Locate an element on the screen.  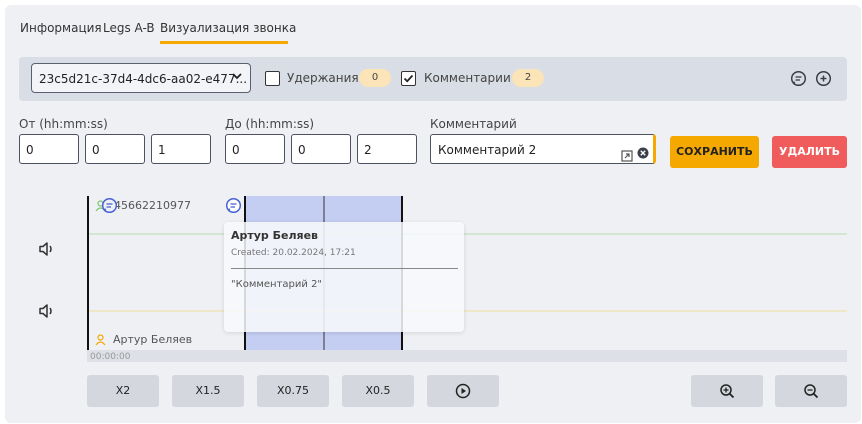
zoom-out-icon is located at coordinates (811, 391).